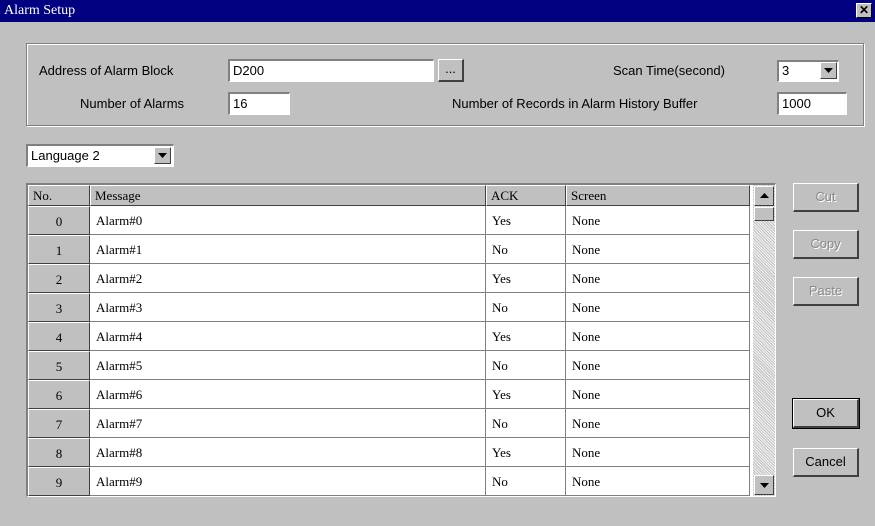 The height and width of the screenshot is (526, 875). Describe the element at coordinates (826, 244) in the screenshot. I see `copy-button: Copy` at that location.